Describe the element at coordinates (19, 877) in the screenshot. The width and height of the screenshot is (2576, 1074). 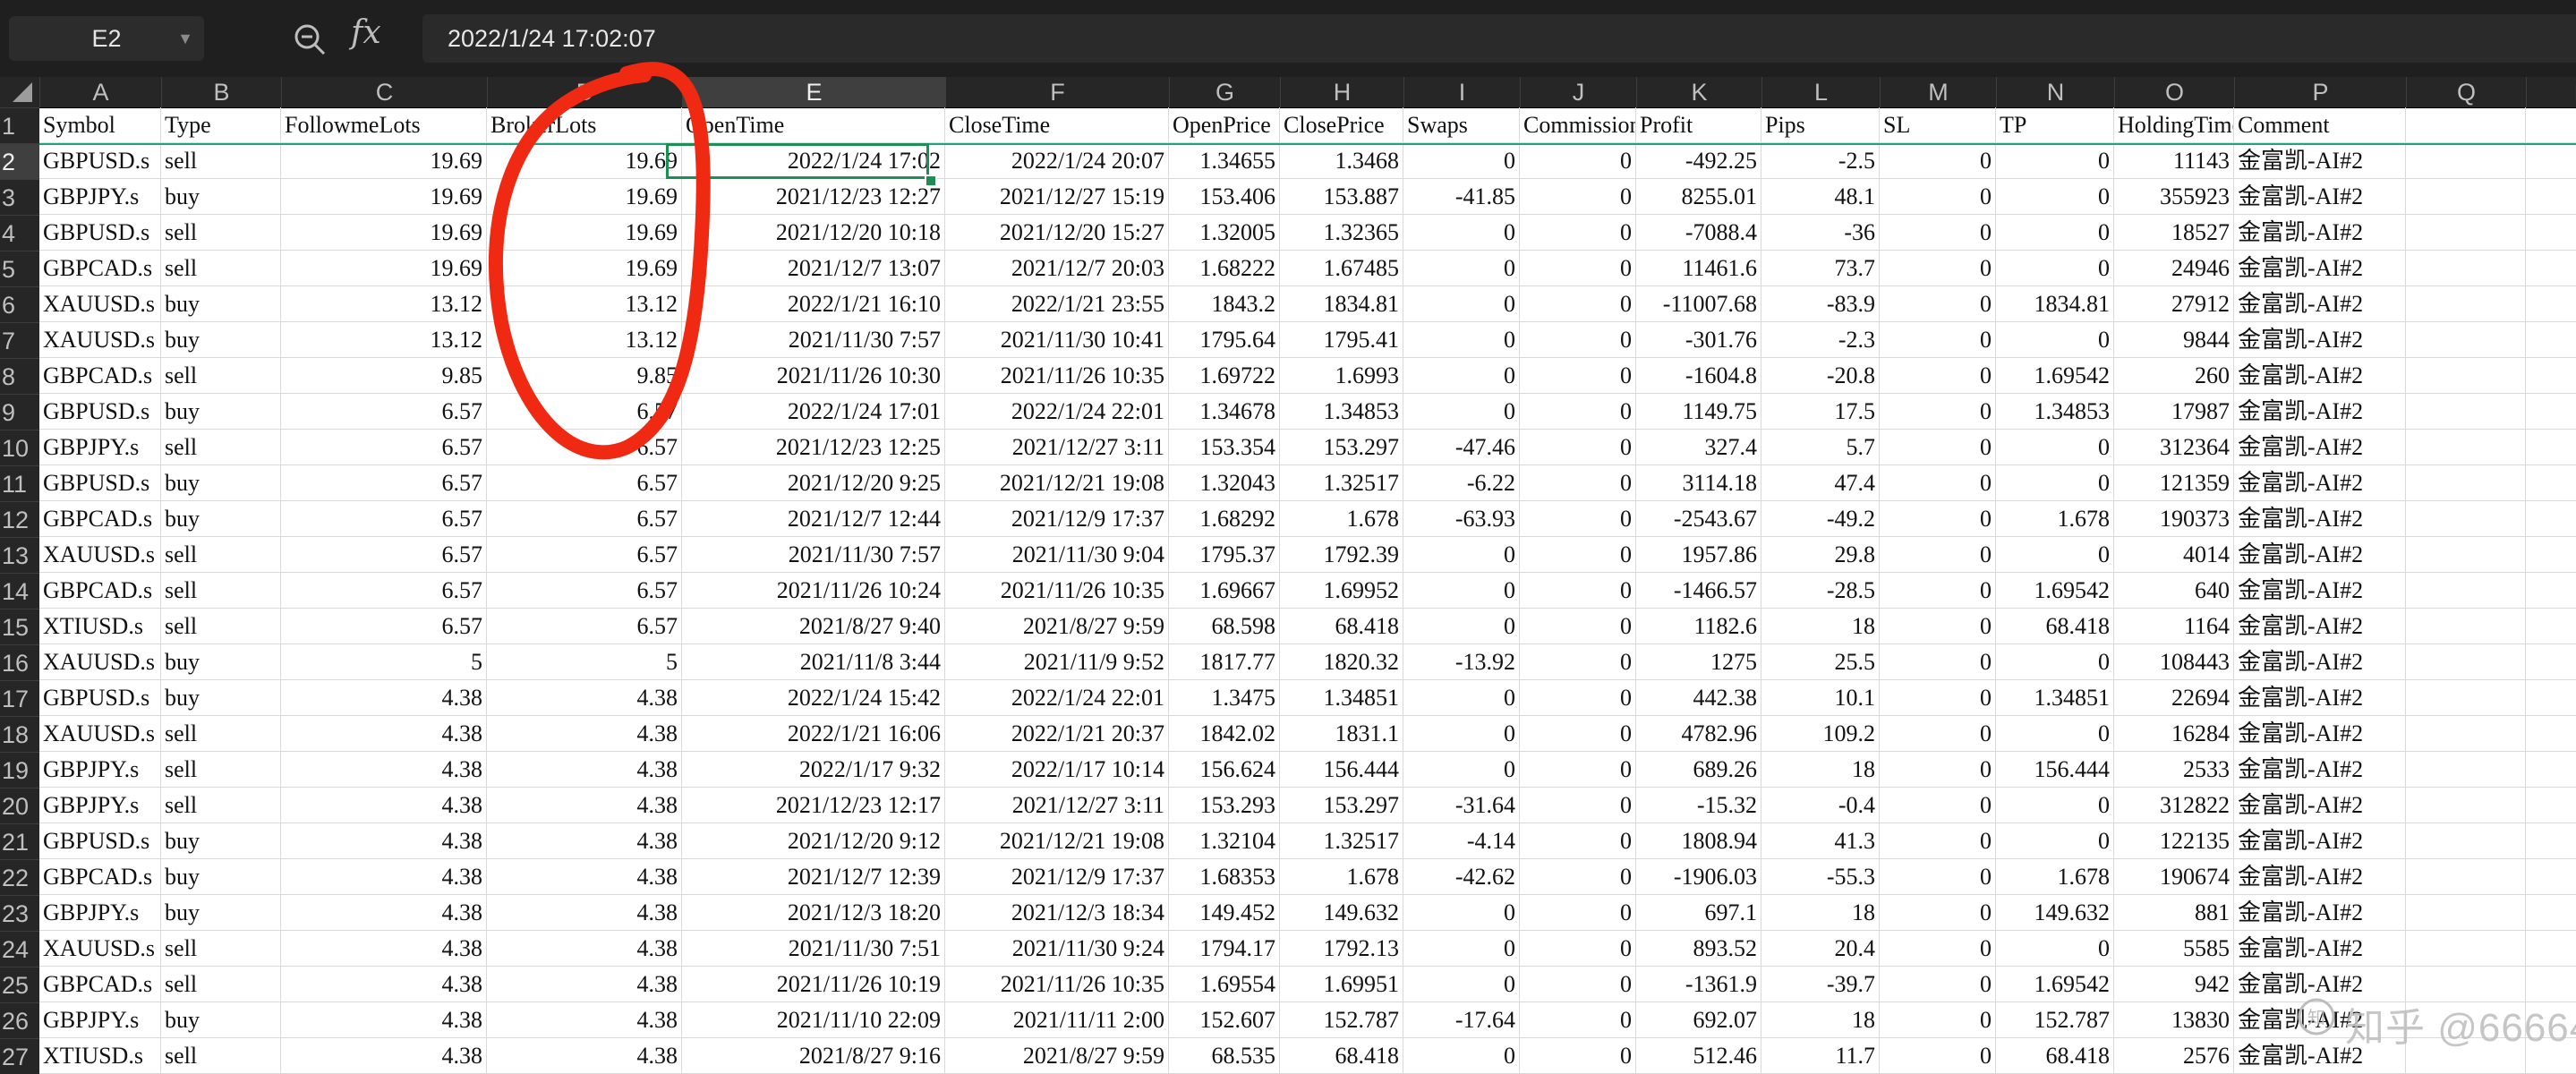
I see `row-header-22: 22` at that location.